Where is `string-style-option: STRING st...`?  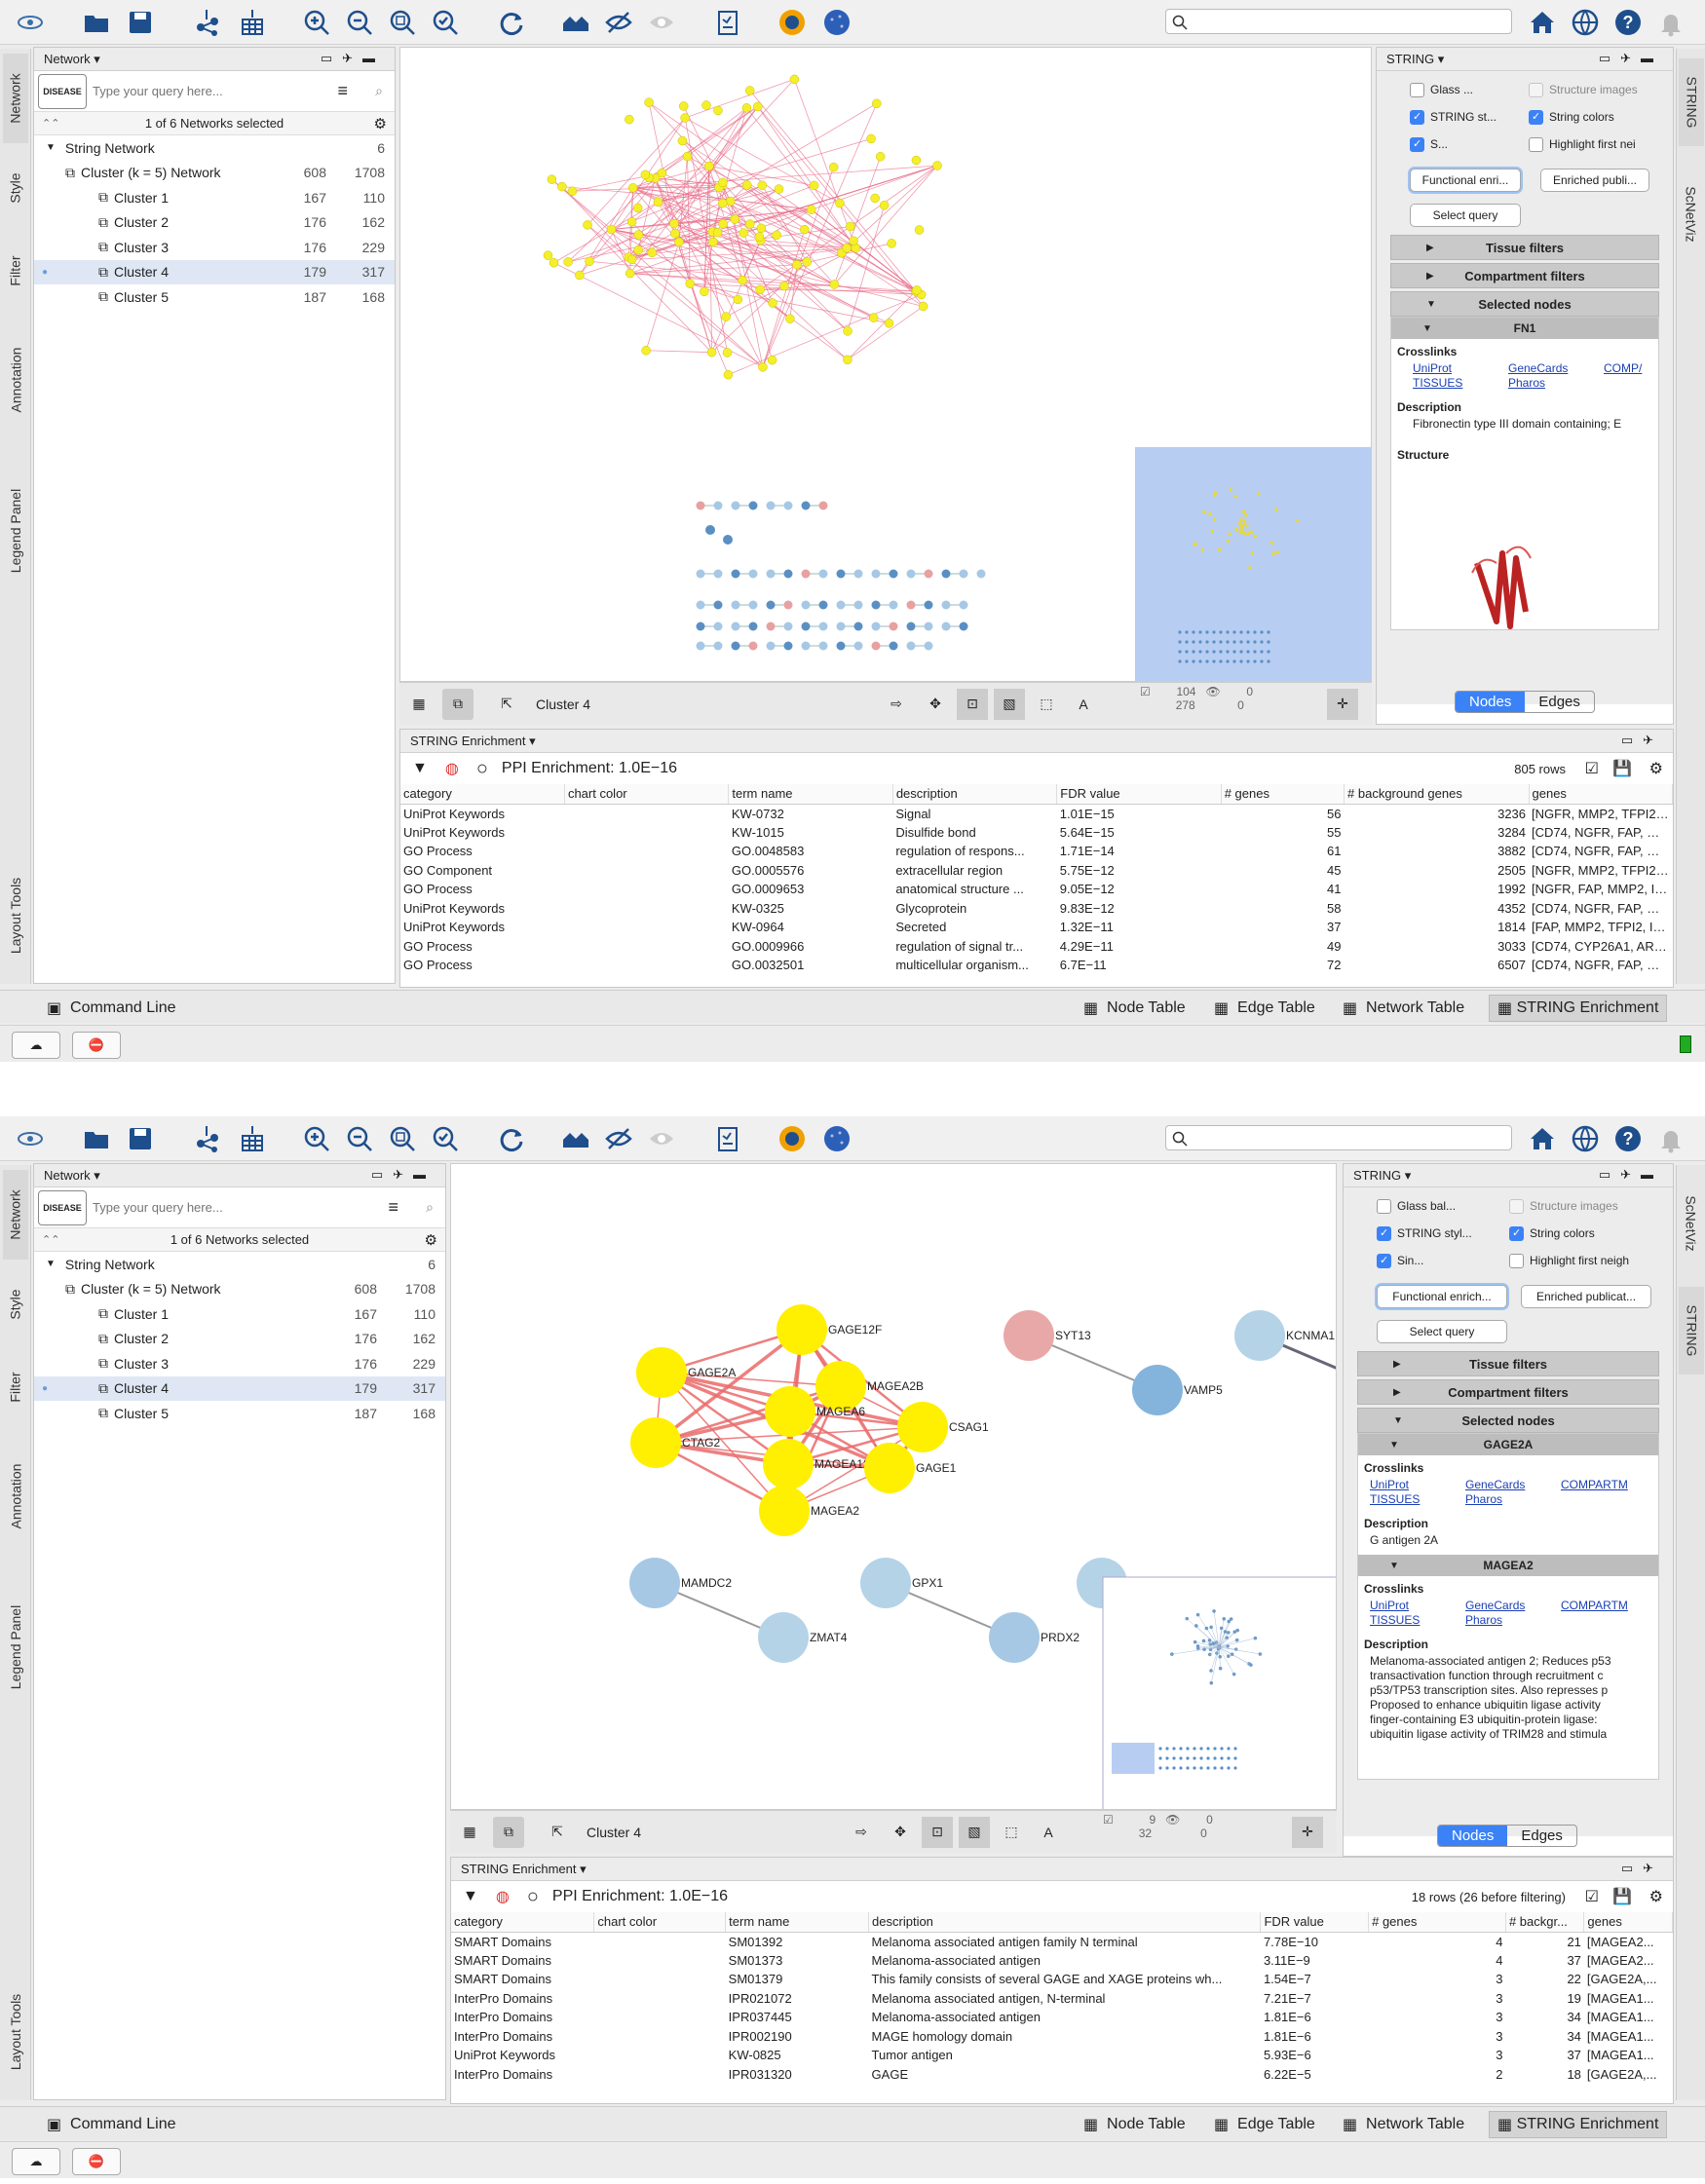 string-style-option: STRING st... is located at coordinates (1453, 118).